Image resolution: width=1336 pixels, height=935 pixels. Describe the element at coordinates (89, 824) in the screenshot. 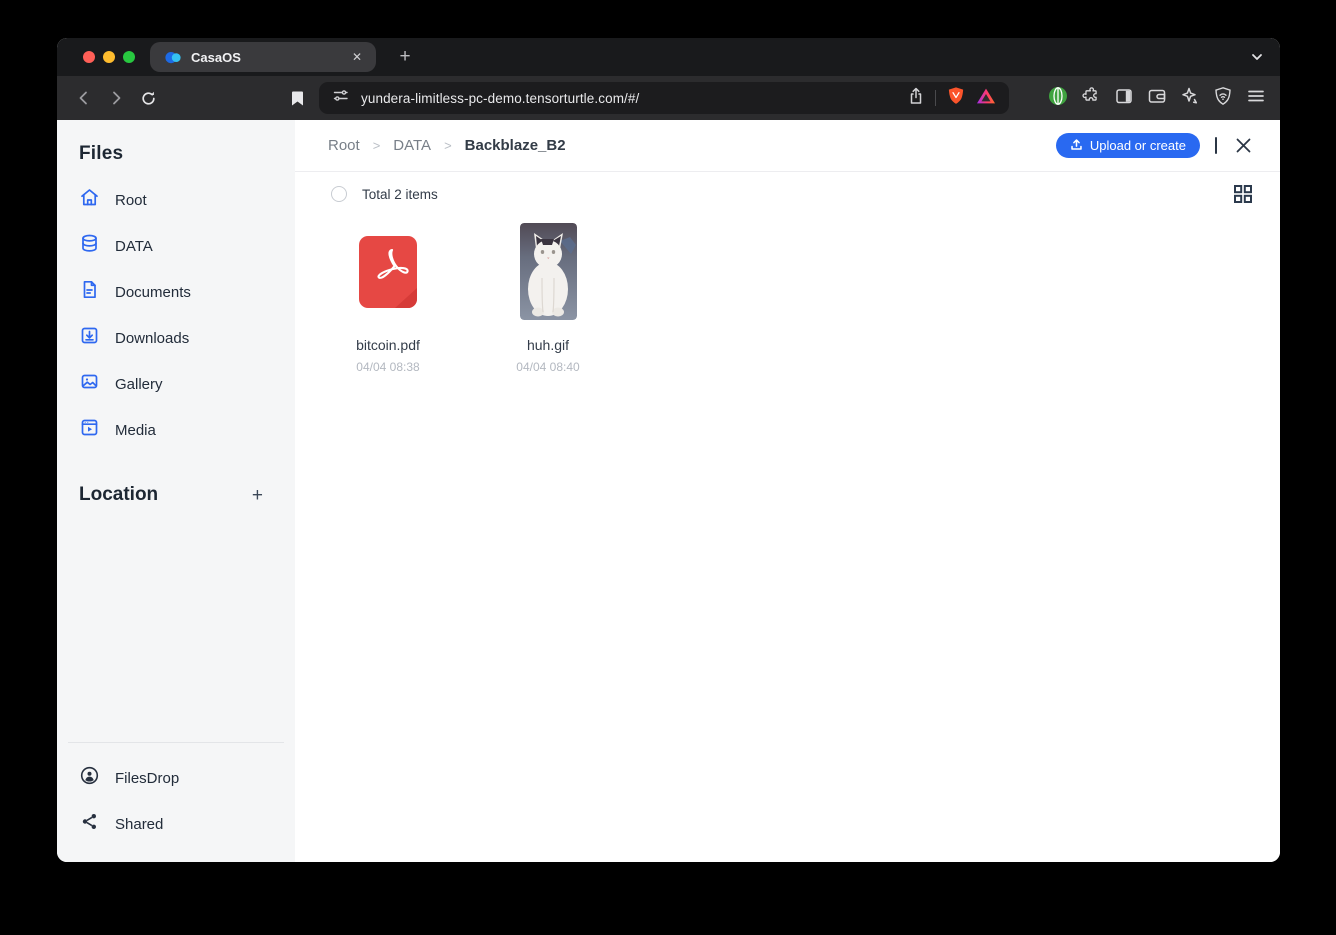

I see `share-icon` at that location.